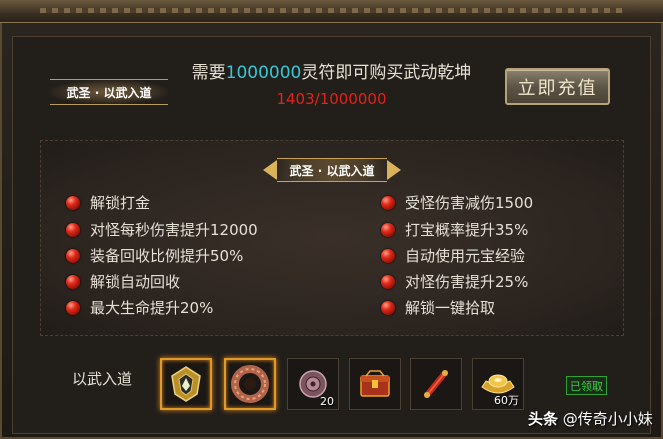  Describe the element at coordinates (394, 170) in the screenshot. I see `arrow-right-icon` at that location.